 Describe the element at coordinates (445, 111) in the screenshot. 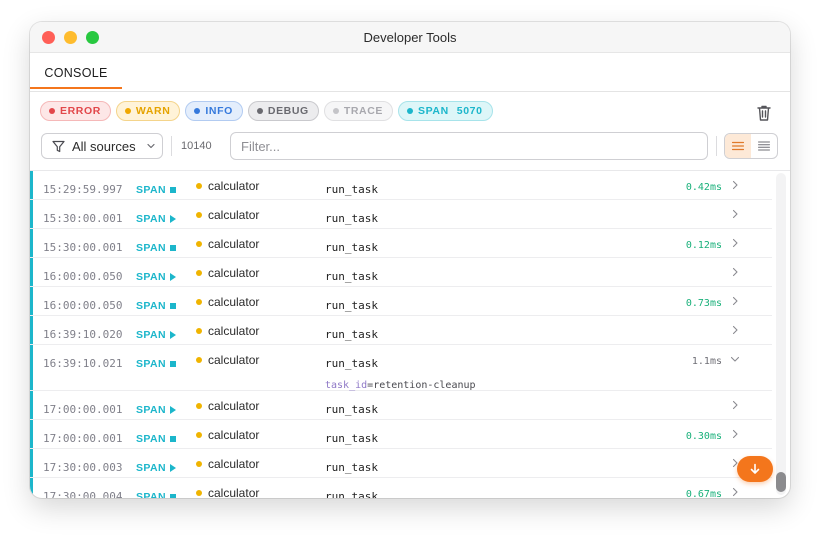

I see `filter-chip-span: SPAN 5070` at that location.